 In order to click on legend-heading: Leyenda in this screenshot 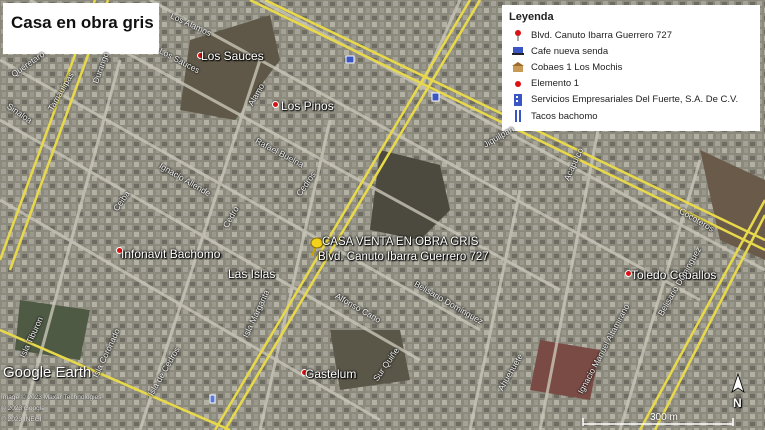, I will do `click(531, 17)`.